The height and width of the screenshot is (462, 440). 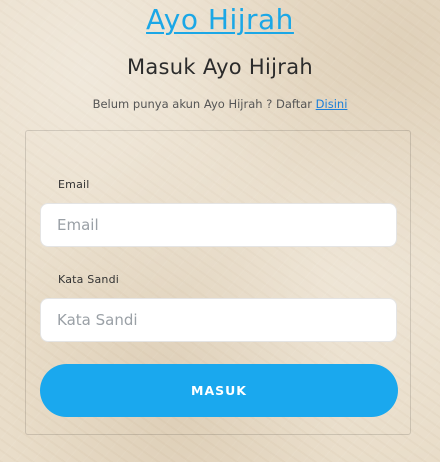 What do you see at coordinates (220, 20) in the screenshot?
I see `brand-title-link: Ayo Hijrah` at bounding box center [220, 20].